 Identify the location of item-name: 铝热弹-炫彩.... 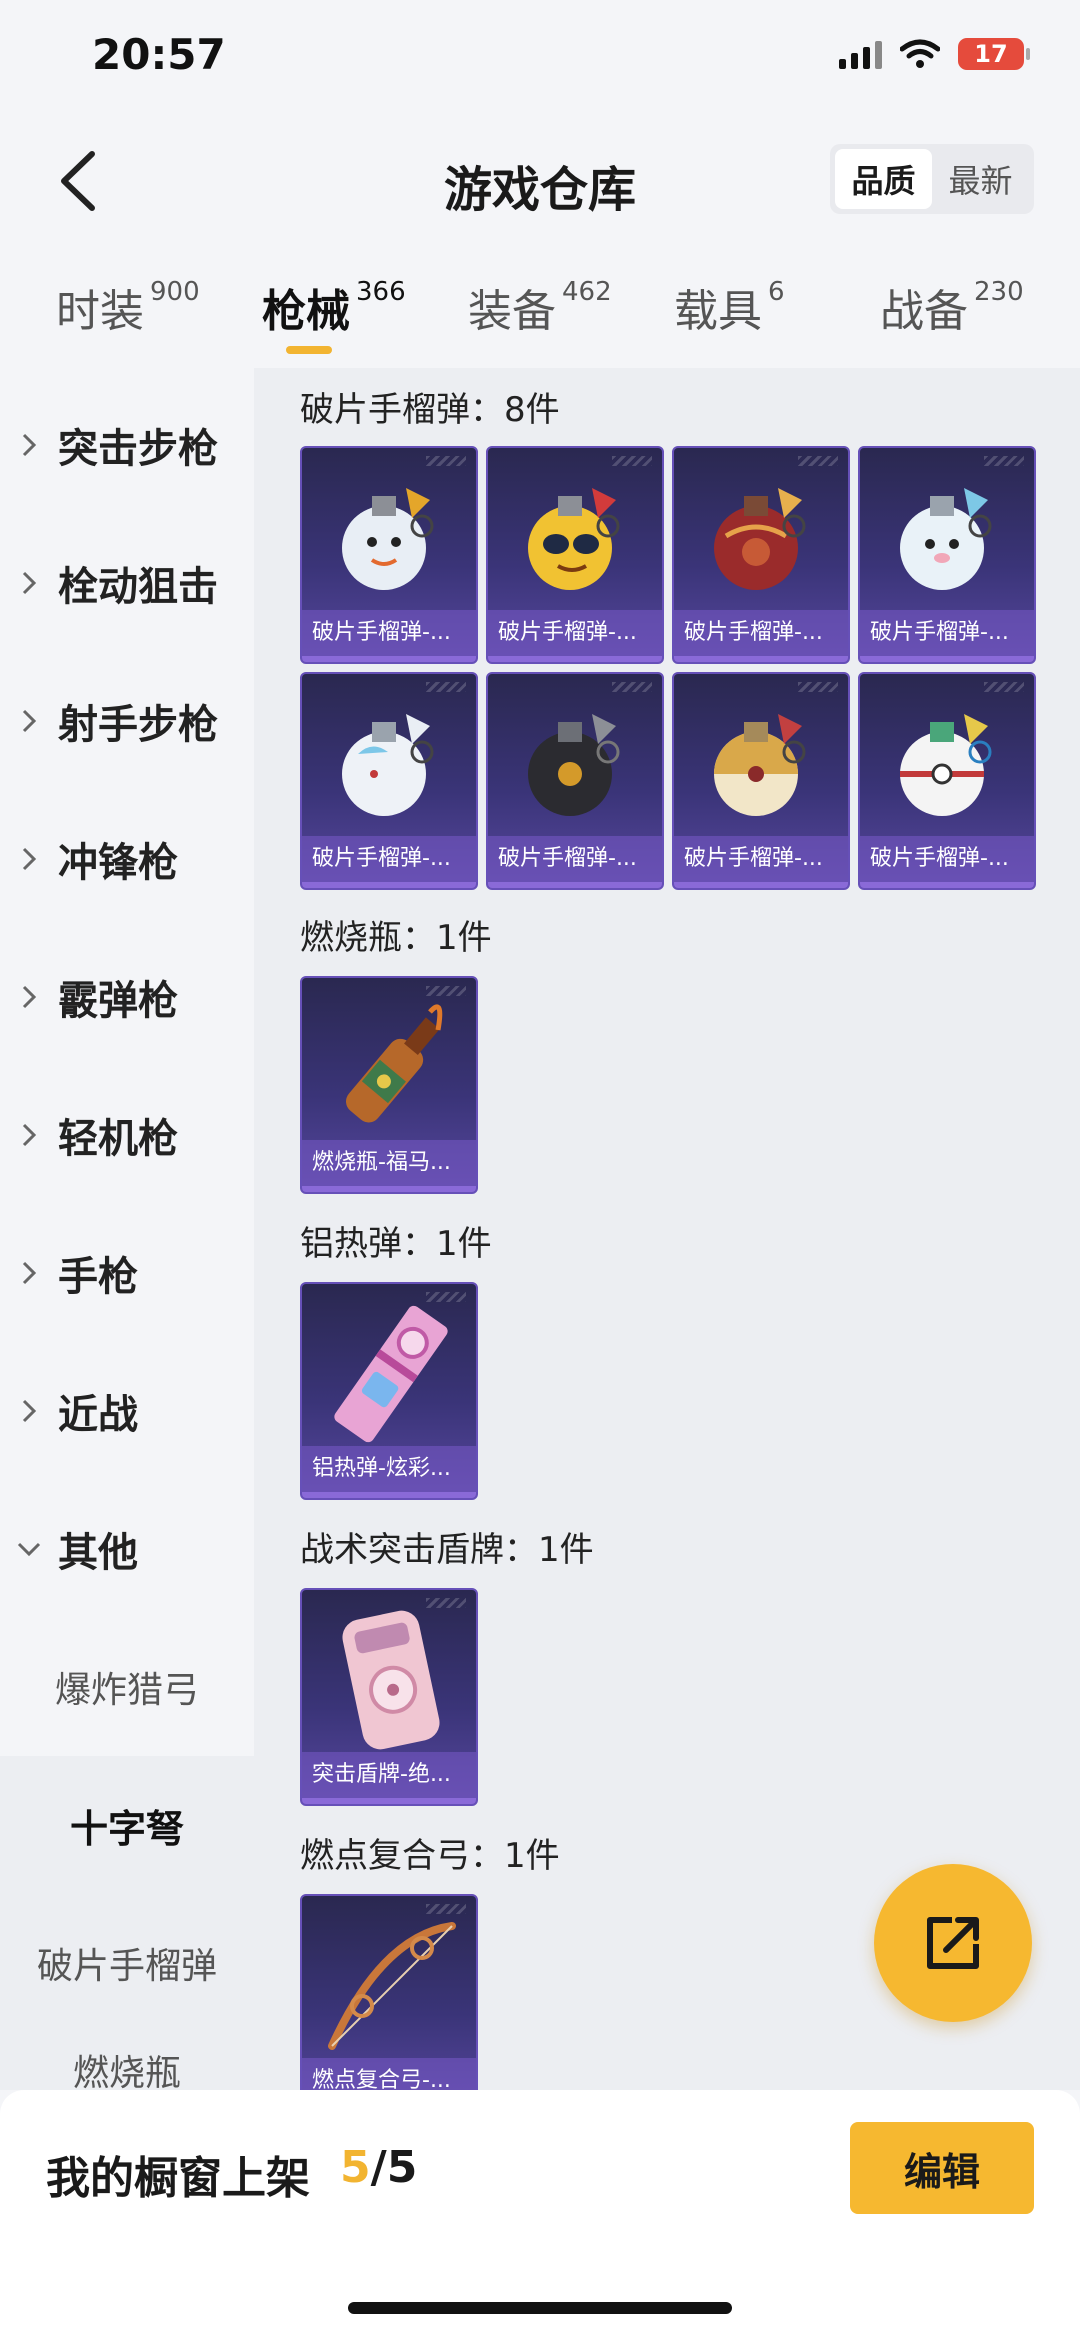
(389, 1469).